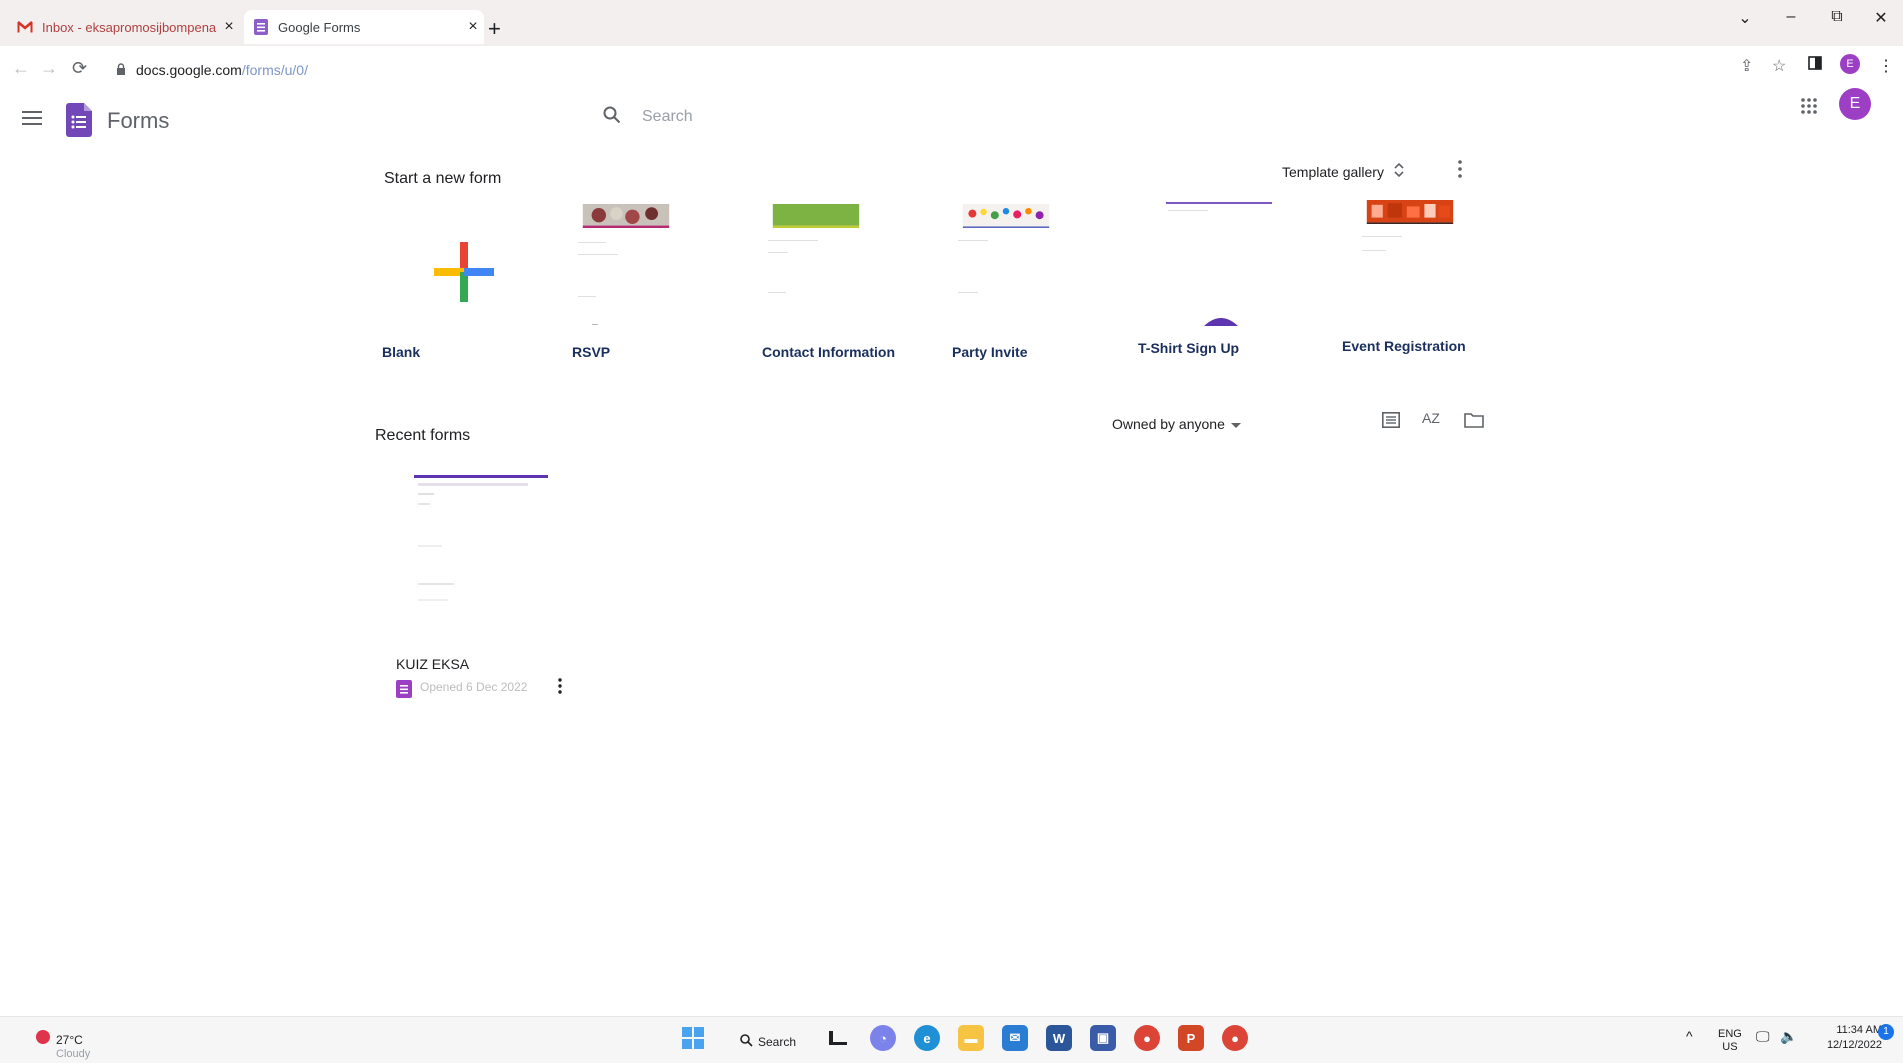  I want to click on back-icon: ←, so click(21, 68).